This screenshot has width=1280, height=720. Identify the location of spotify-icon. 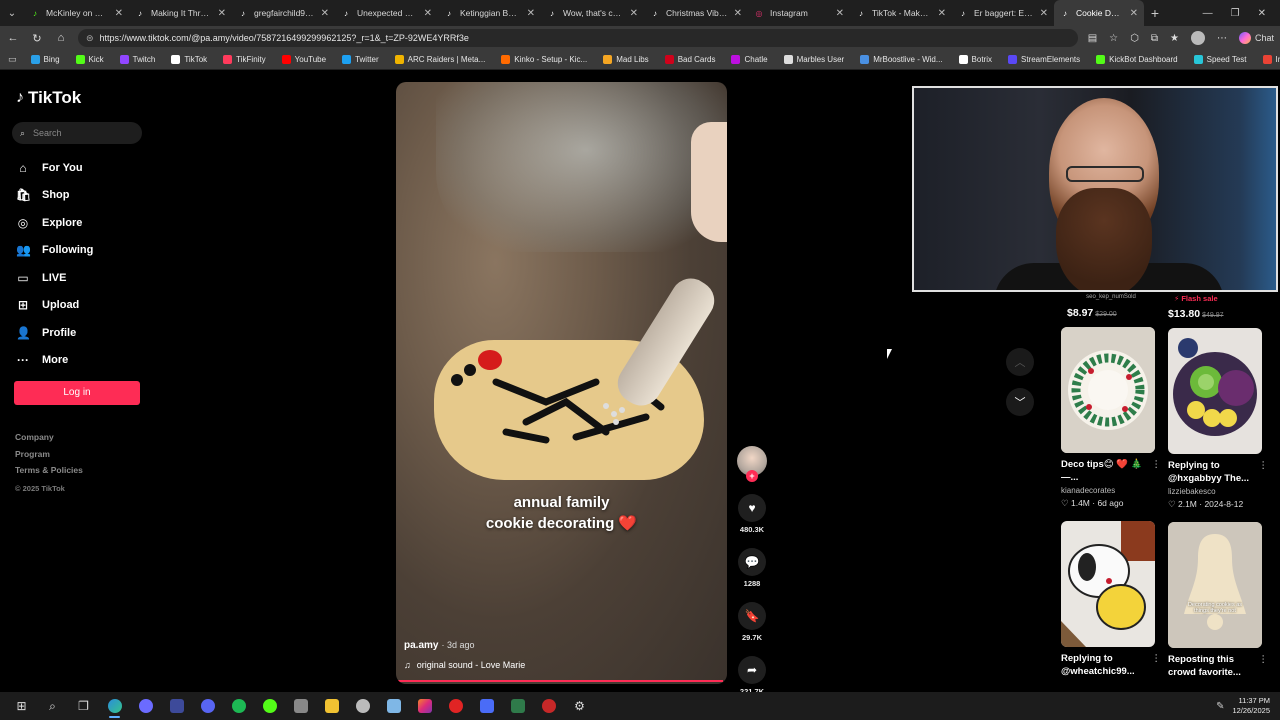
(238, 706).